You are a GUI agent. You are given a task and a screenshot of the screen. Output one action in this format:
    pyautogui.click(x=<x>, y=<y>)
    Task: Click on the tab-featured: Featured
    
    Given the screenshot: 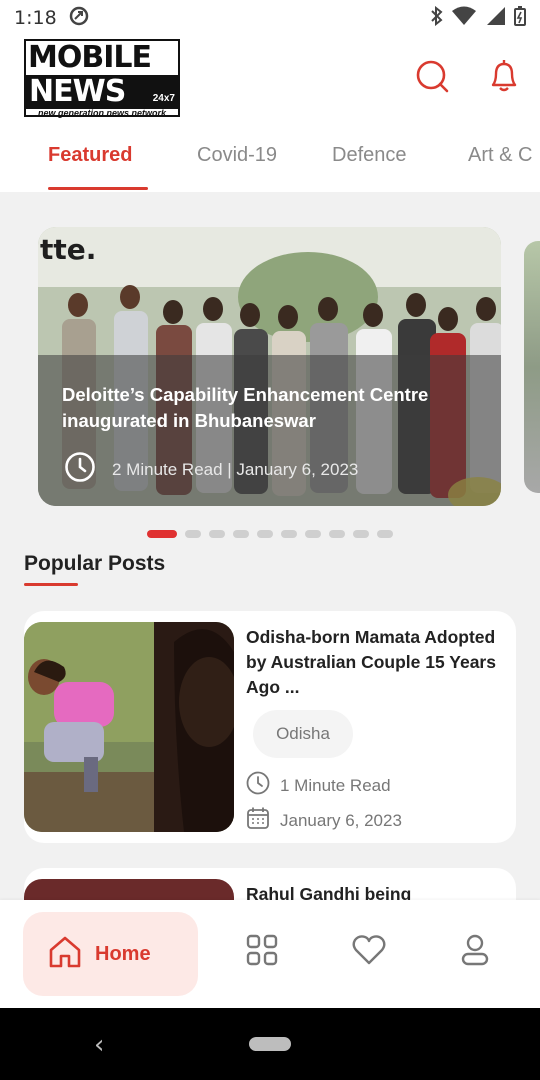 What is the action you would take?
    pyautogui.click(x=90, y=155)
    